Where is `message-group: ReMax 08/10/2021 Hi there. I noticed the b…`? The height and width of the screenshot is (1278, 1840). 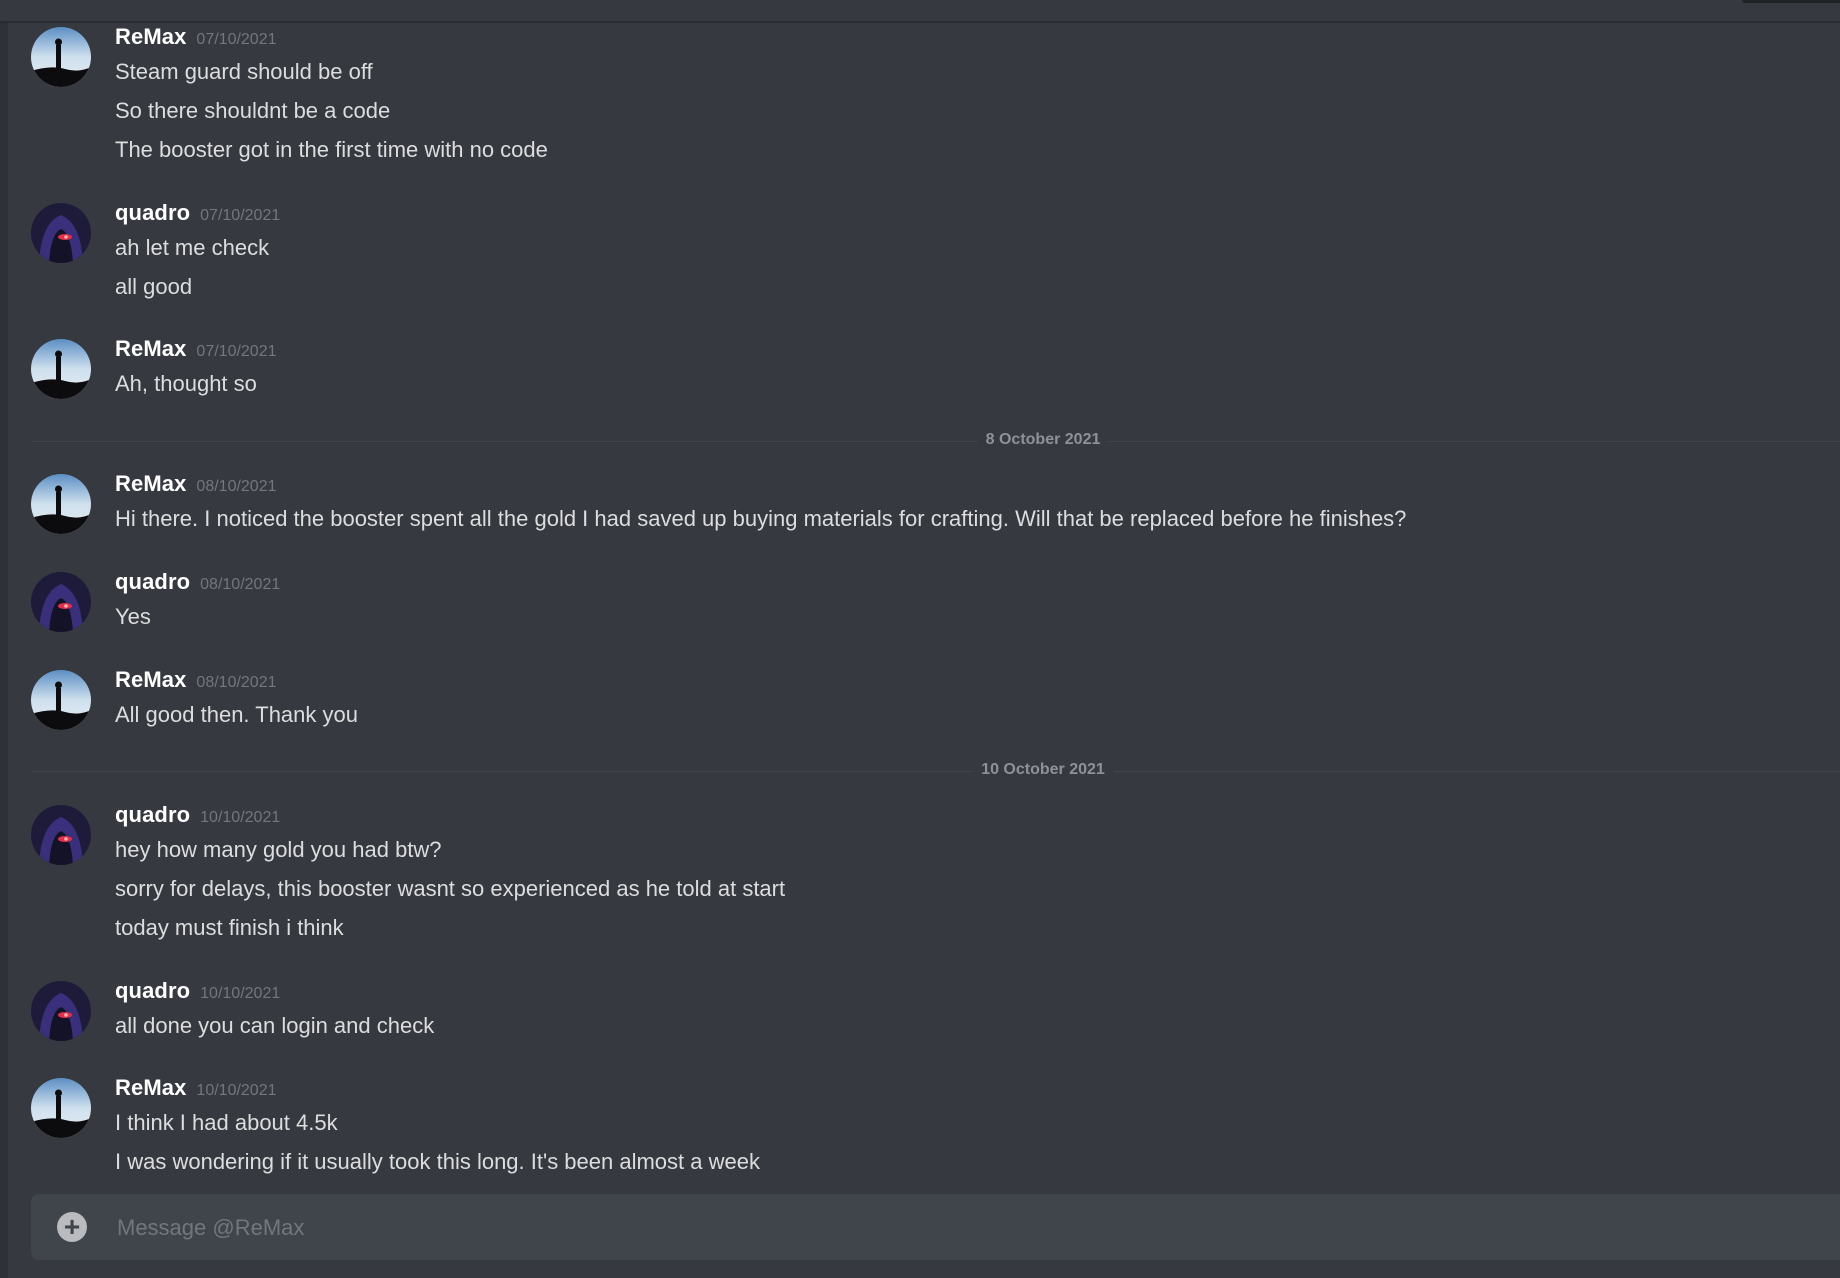
message-group: ReMax 08/10/2021 Hi there. I noticed the b… is located at coordinates (920, 508).